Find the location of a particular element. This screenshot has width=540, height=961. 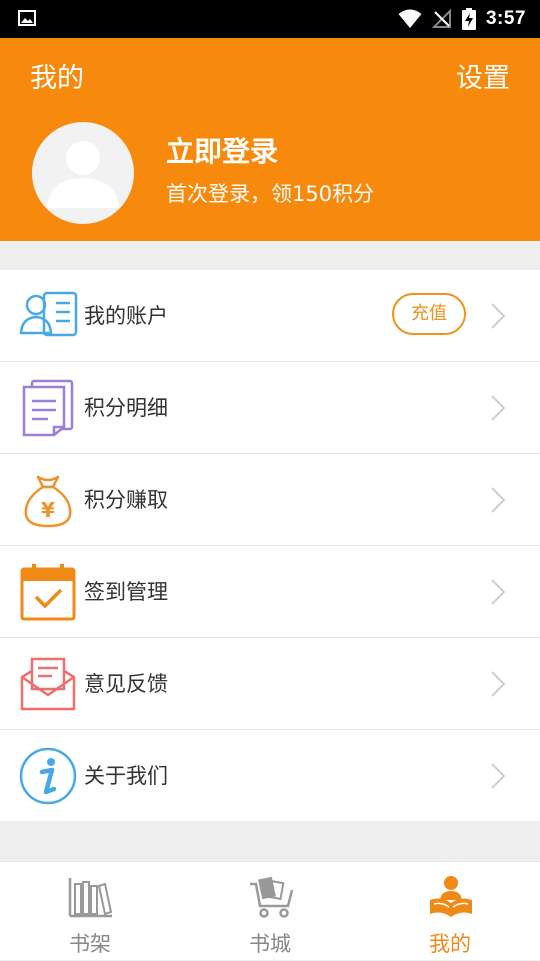

avatar is located at coordinates (83, 173).